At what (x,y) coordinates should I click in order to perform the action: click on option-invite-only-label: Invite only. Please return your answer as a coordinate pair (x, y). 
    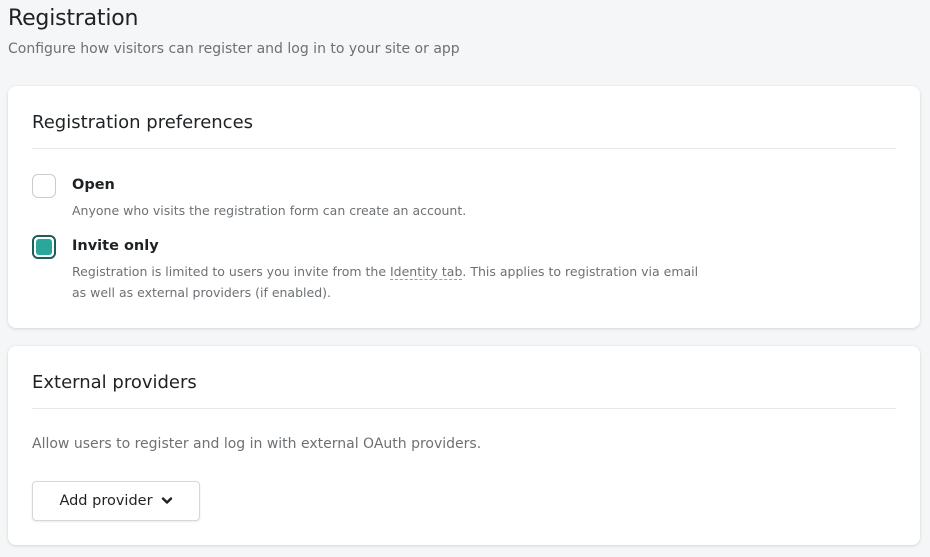
    Looking at the image, I should click on (115, 246).